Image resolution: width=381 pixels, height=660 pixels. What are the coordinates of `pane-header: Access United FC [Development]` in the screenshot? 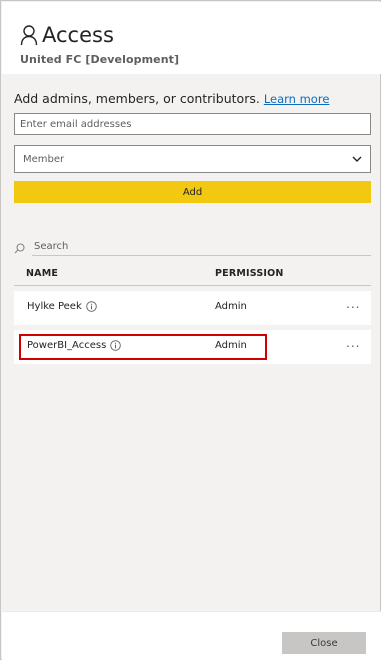 It's located at (191, 38).